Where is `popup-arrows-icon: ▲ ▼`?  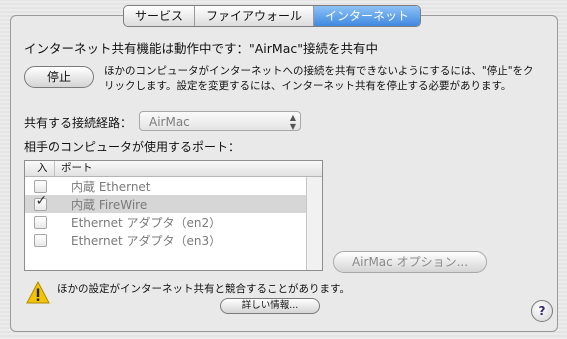 popup-arrows-icon: ▲ ▼ is located at coordinates (292, 122).